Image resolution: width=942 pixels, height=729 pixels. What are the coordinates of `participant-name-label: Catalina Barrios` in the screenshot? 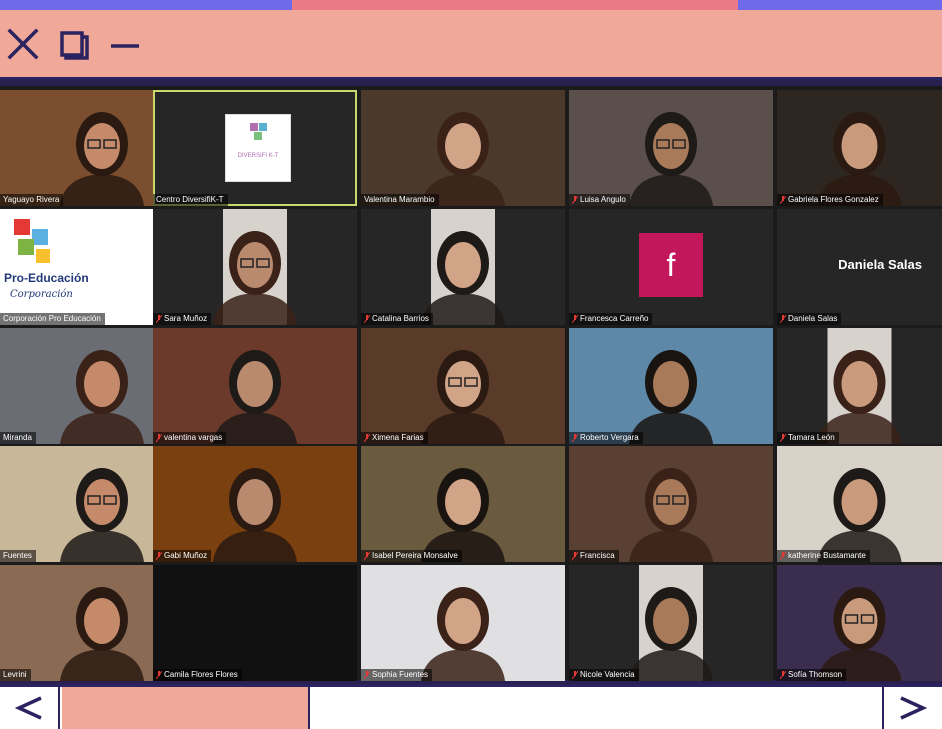 It's located at (397, 319).